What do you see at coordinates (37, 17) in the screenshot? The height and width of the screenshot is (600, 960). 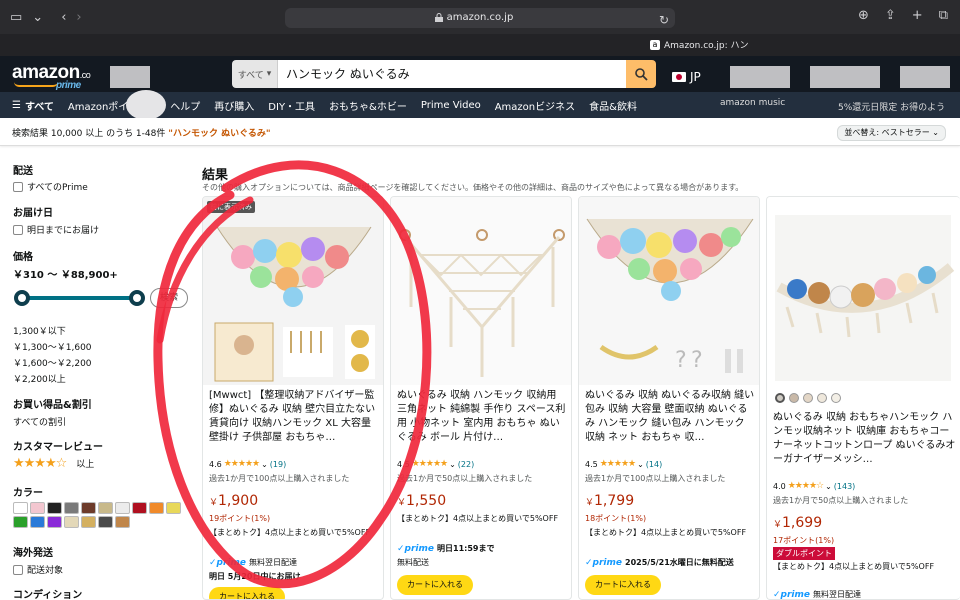 I see `chevron-down-icon: ⌄` at bounding box center [37, 17].